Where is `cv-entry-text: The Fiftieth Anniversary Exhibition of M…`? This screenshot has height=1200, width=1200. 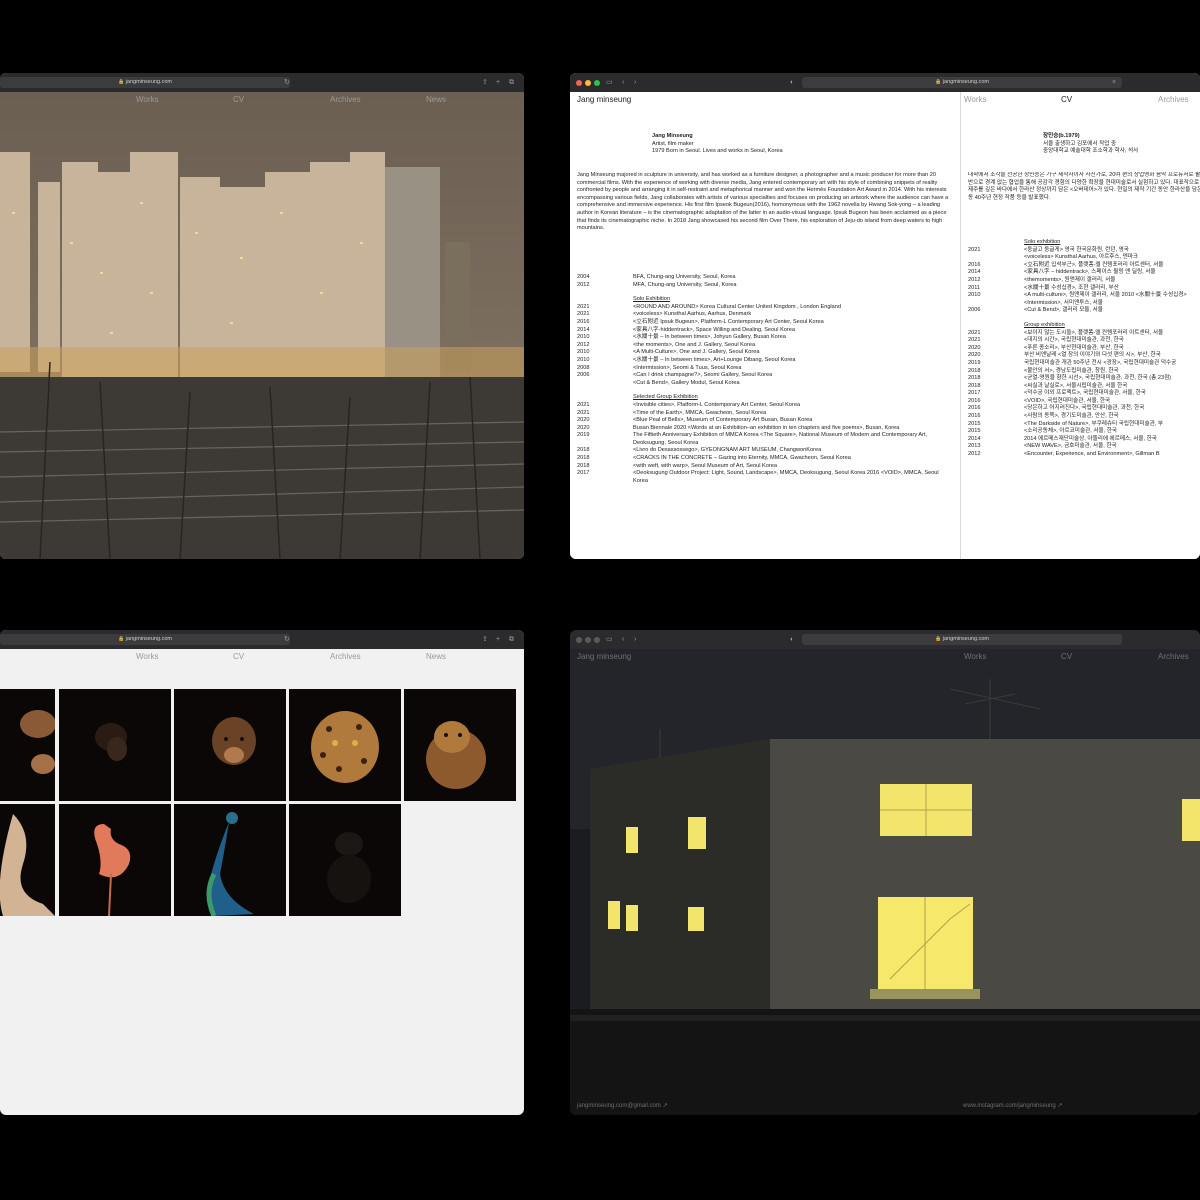 cv-entry-text: The Fiftieth Anniversary Exhibition of M… is located at coordinates (780, 439).